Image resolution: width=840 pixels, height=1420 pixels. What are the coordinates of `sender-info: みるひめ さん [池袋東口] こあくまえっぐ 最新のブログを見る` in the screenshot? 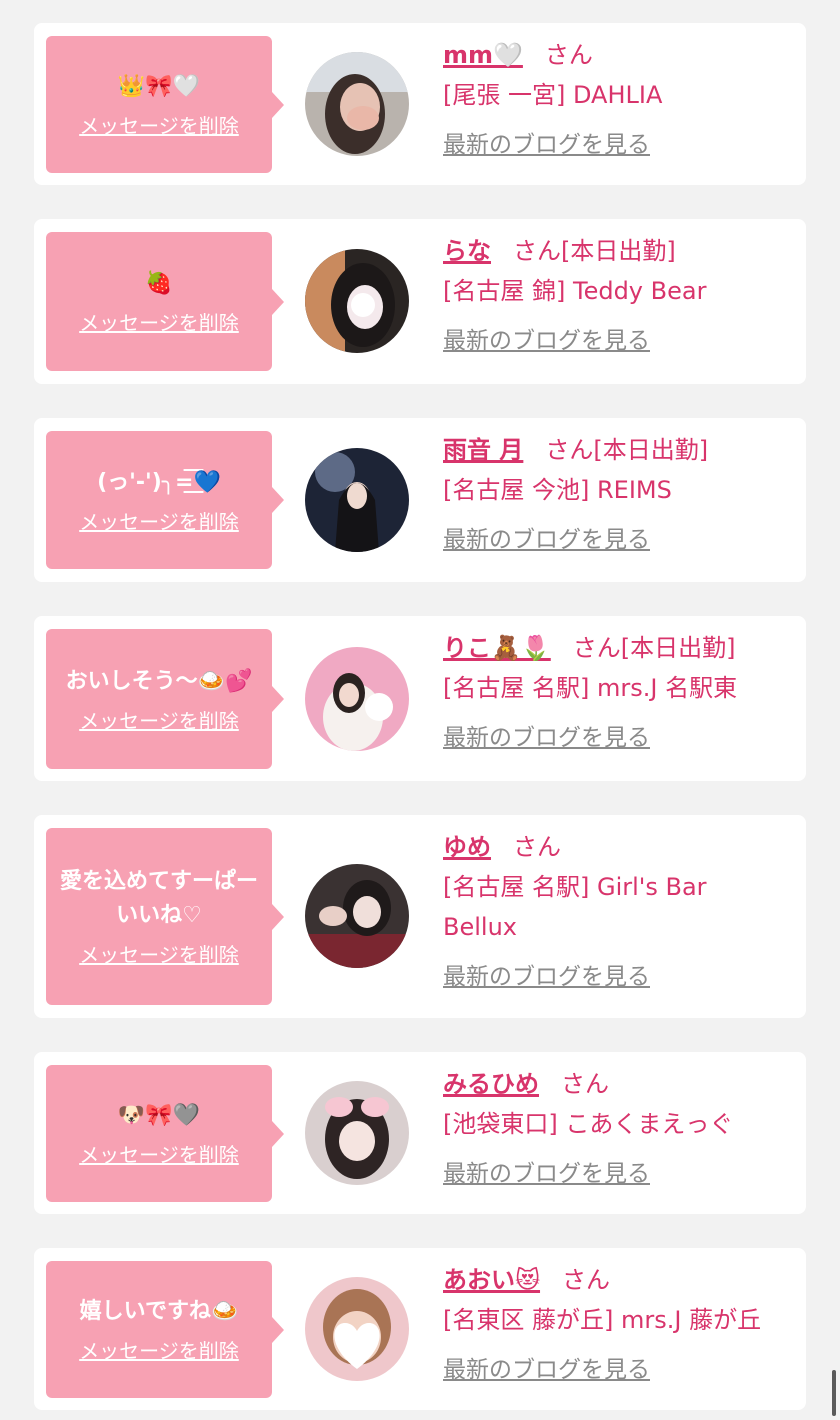 It's located at (619, 1128).